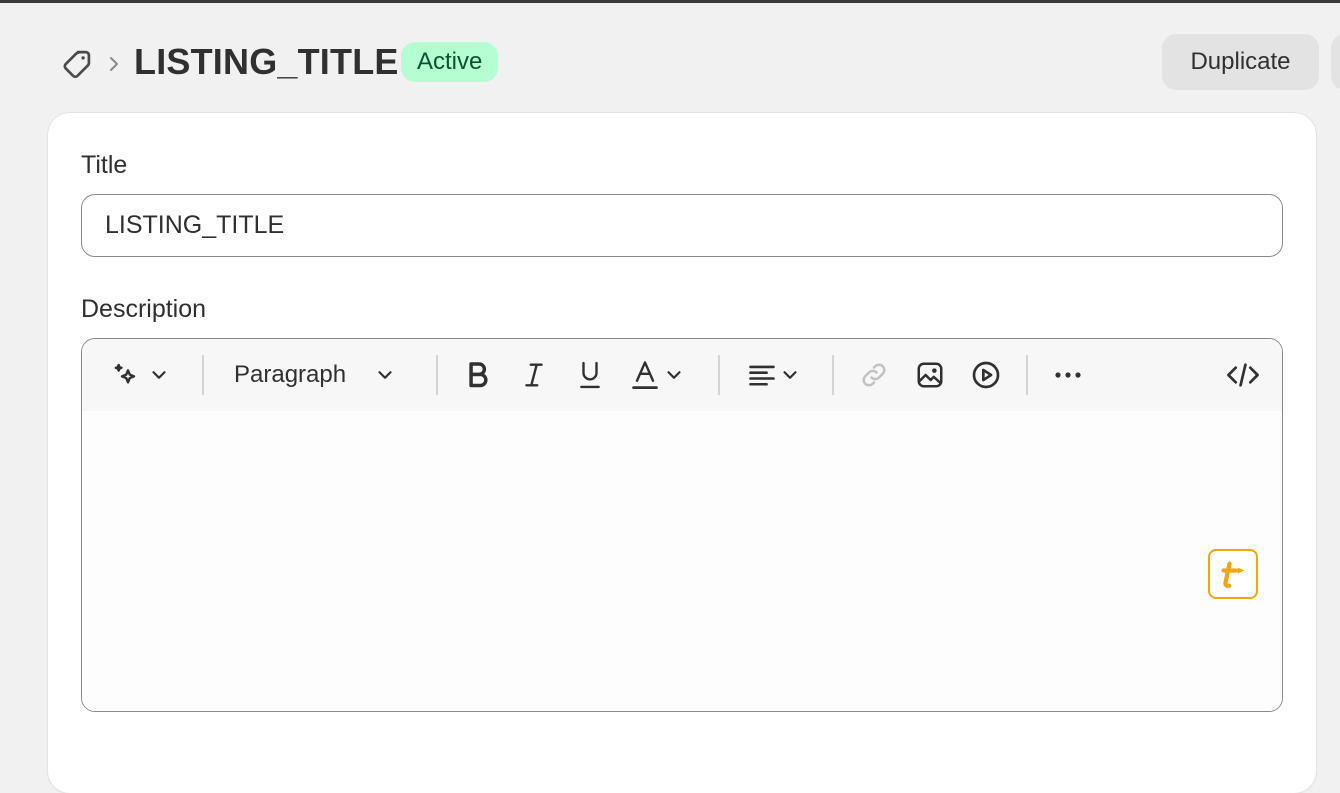 The image size is (1340, 793). Describe the element at coordinates (670, 58) in the screenshot. I see `page-header: LISTING_TITLE Active Duplicate` at that location.